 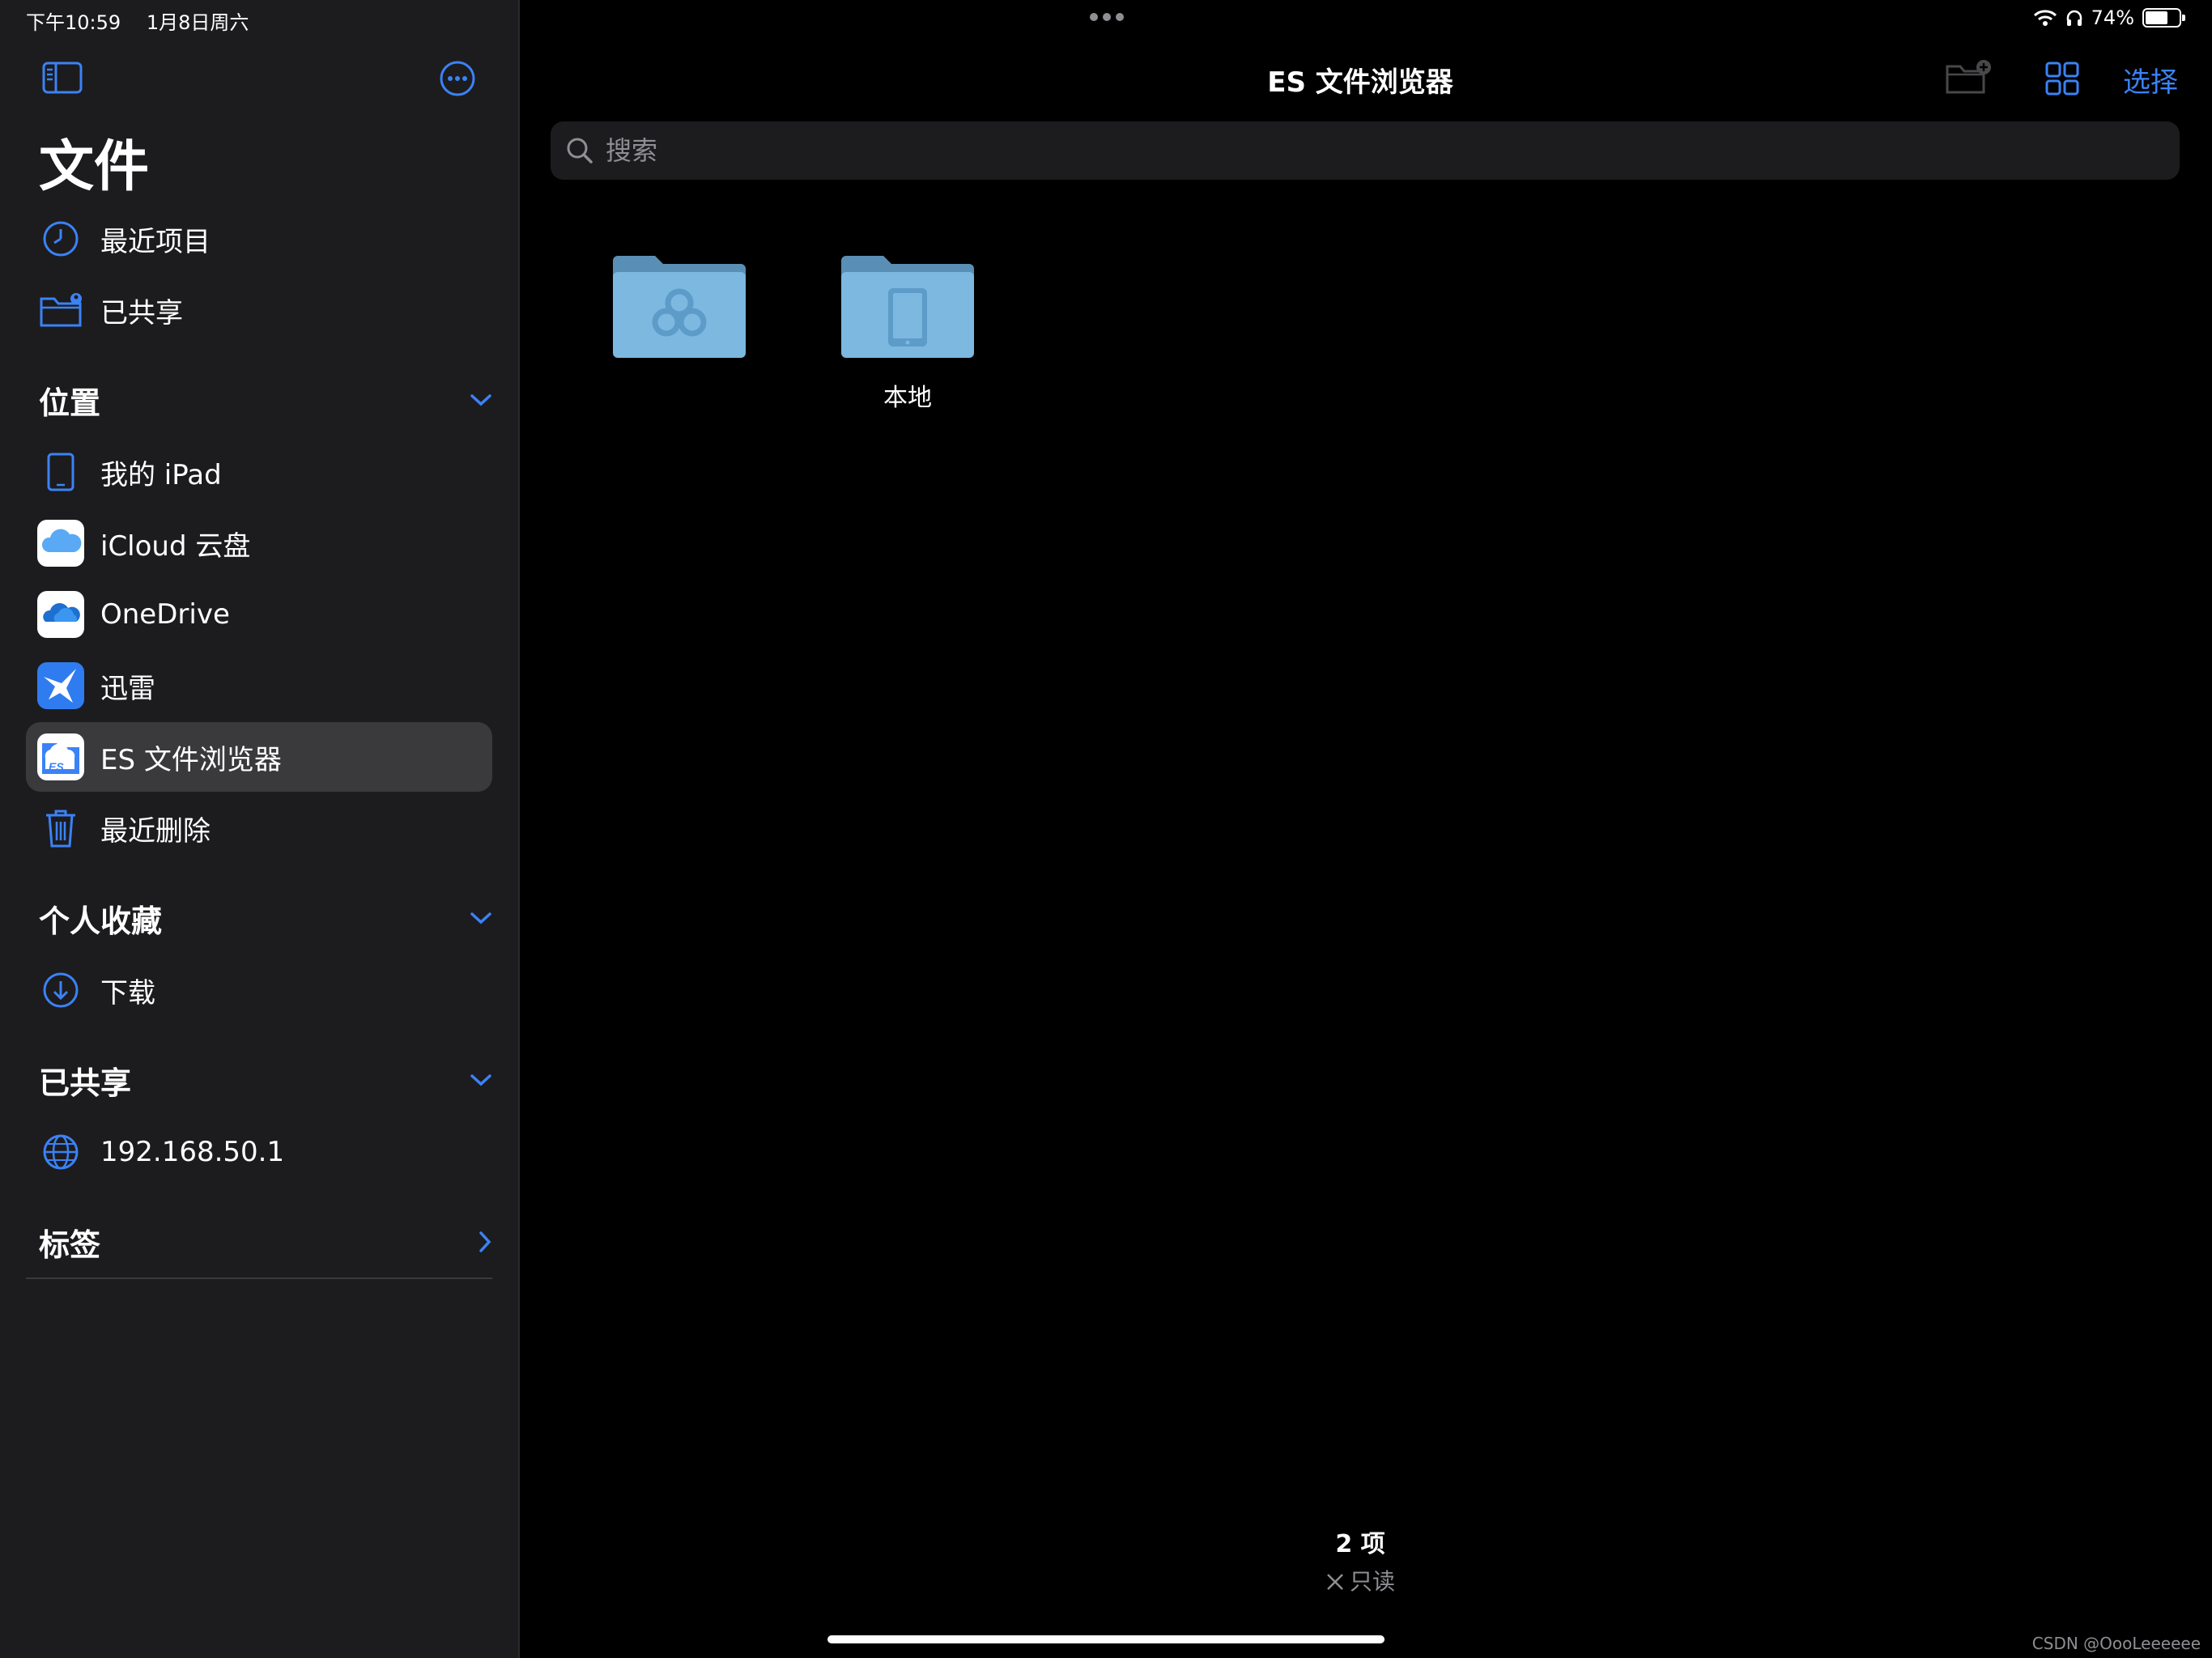 I want to click on home-indicator, so click(x=1106, y=1639).